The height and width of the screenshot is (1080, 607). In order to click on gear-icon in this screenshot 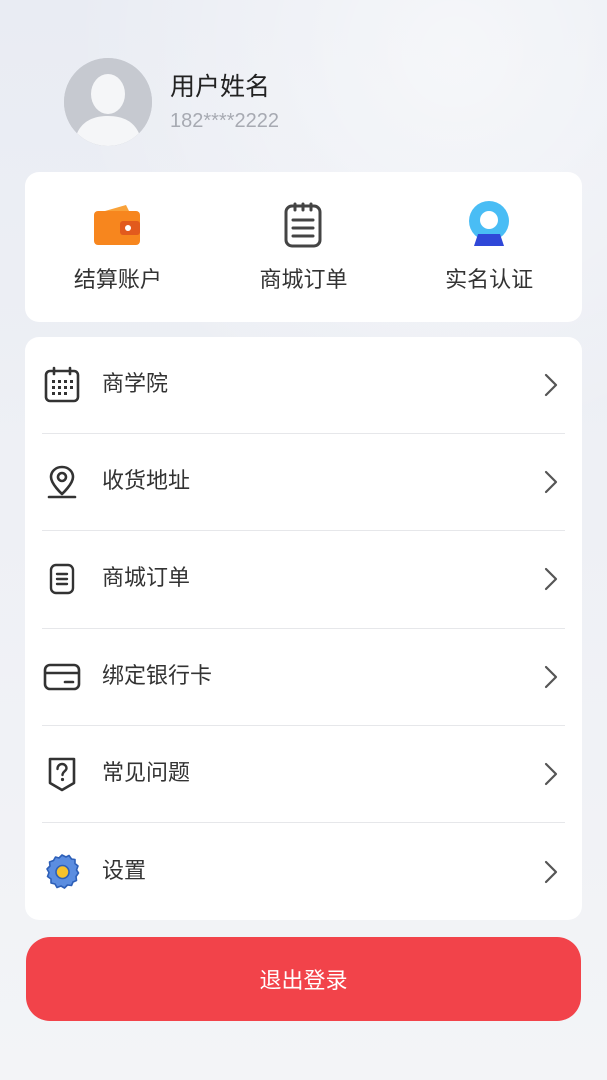, I will do `click(62, 872)`.